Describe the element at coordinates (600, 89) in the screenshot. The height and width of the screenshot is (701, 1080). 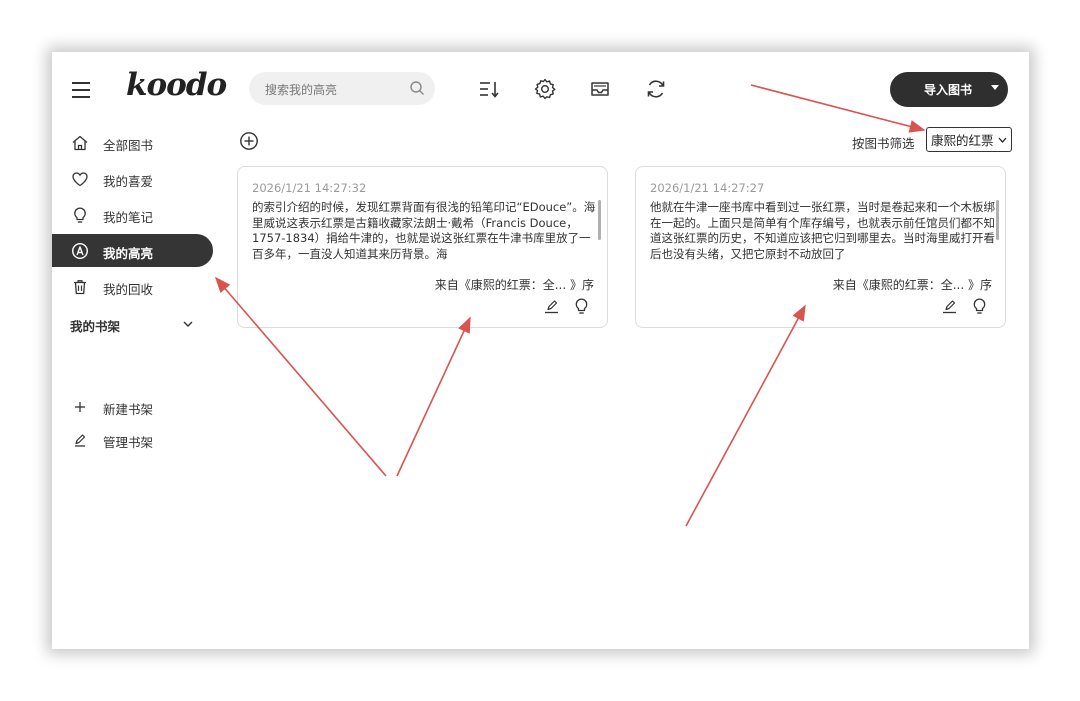
I see `inbox-icon` at that location.